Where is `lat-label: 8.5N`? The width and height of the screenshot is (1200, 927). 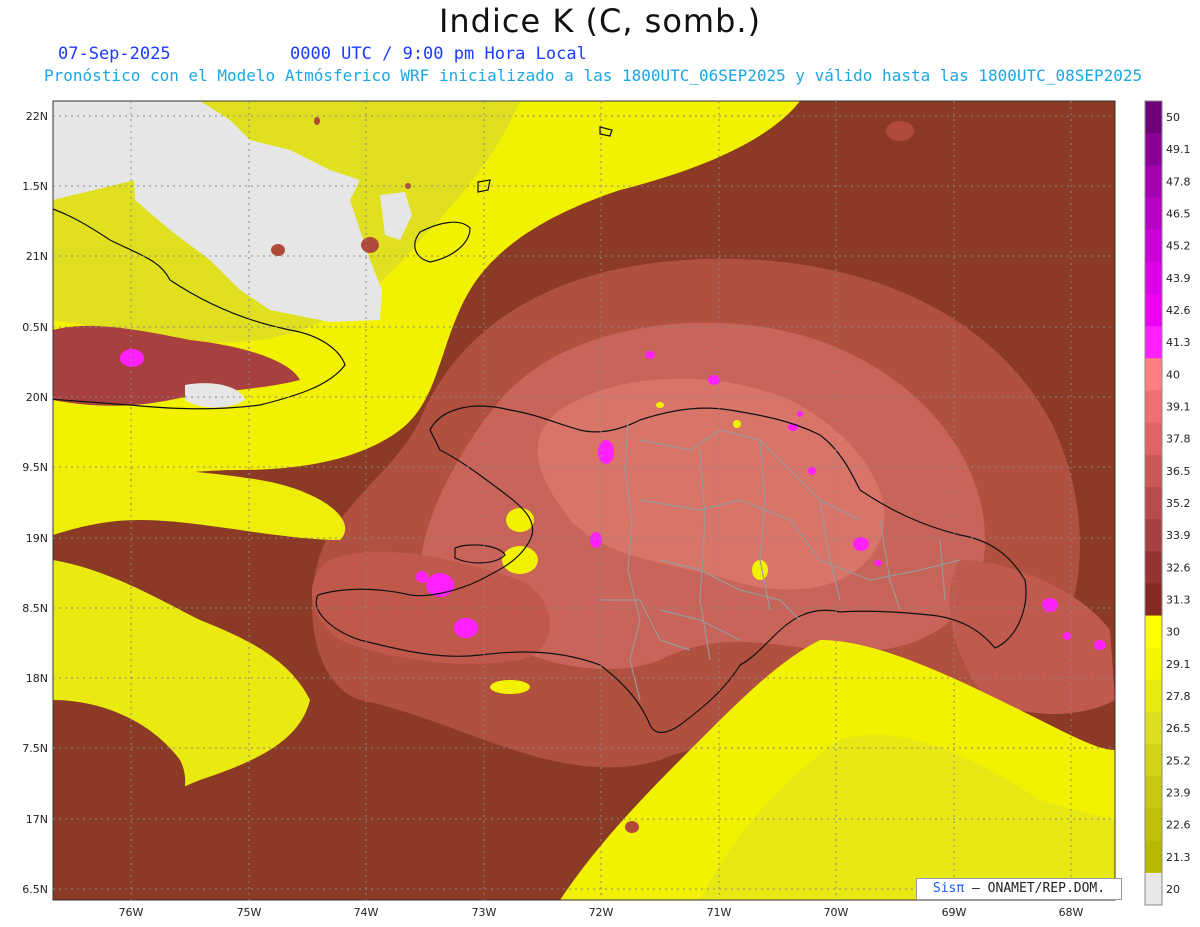 lat-label: 8.5N is located at coordinates (35, 608).